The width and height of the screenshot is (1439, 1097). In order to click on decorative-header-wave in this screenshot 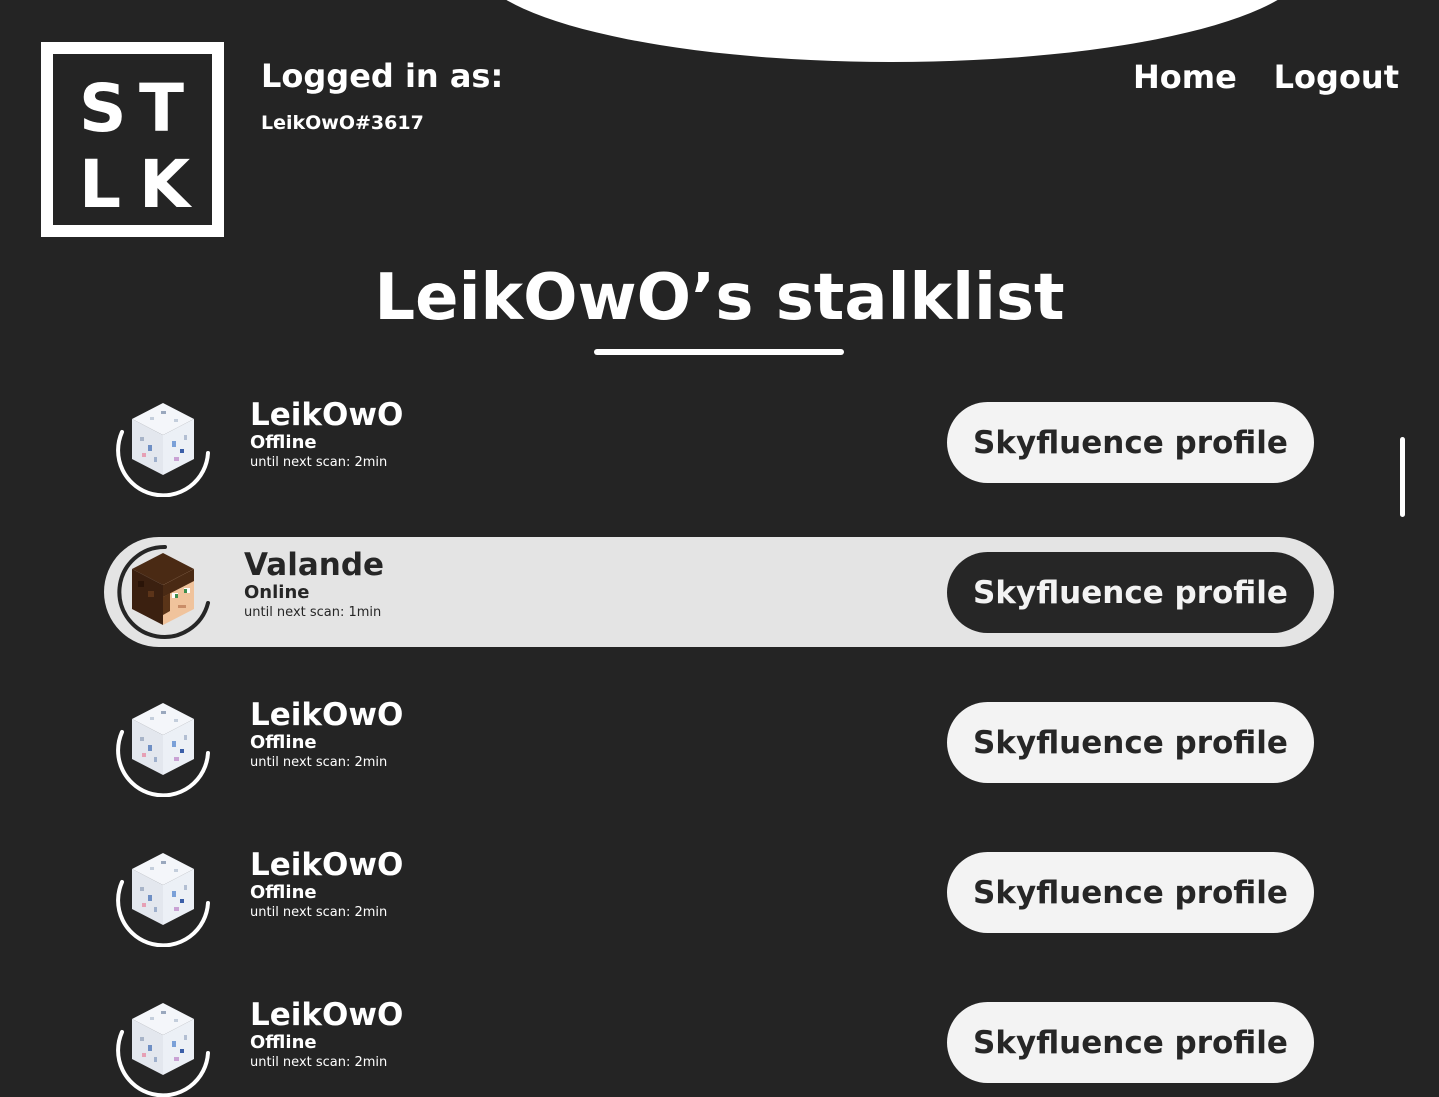, I will do `click(892, 31)`.